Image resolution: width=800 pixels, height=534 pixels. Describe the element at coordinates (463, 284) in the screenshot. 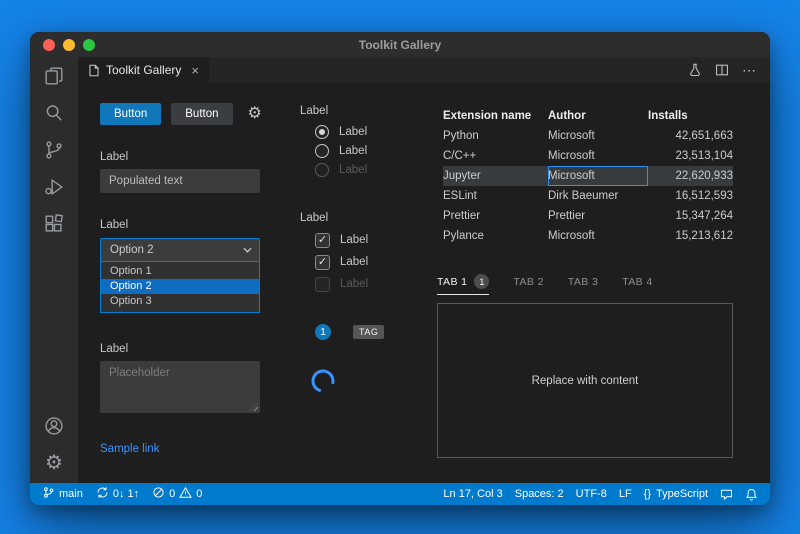

I see `panel-tab: TAB 1 1` at that location.